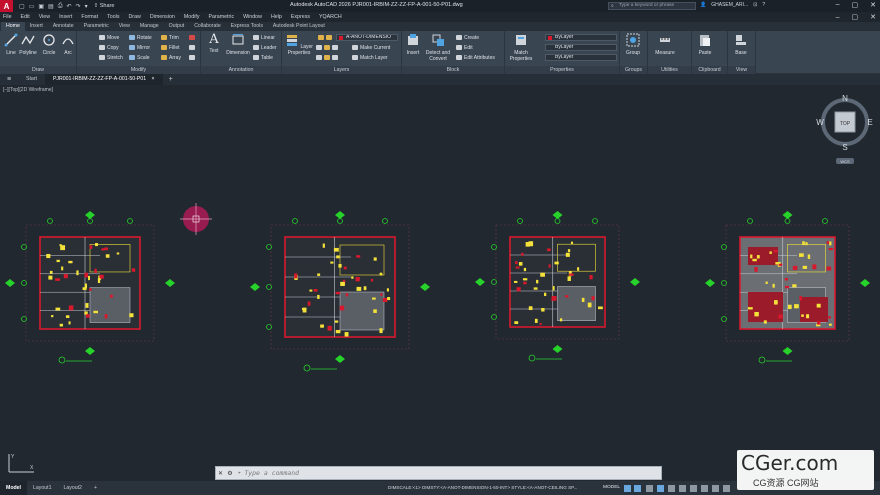 The height and width of the screenshot is (495, 880). What do you see at coordinates (193, 58) in the screenshot?
I see `offset-tool` at bounding box center [193, 58].